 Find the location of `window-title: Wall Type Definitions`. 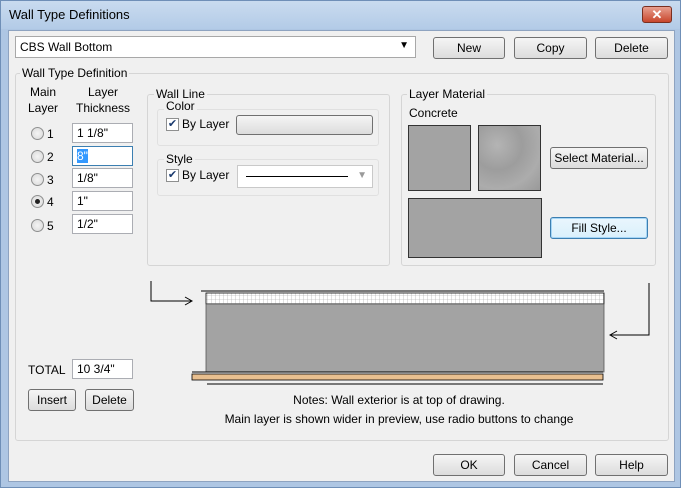

window-title: Wall Type Definitions is located at coordinates (69, 14).